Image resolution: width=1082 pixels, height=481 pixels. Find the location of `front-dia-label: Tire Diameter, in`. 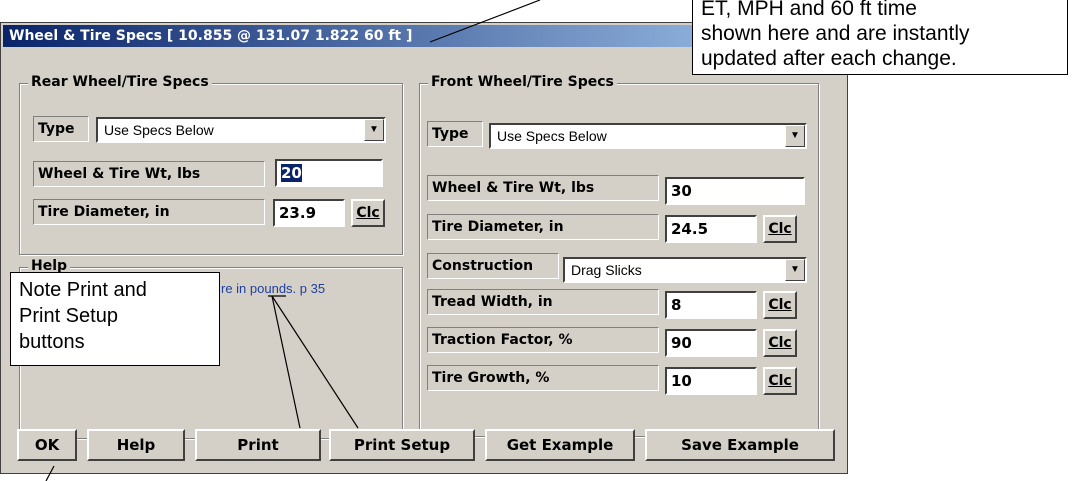

front-dia-label: Tire Diameter, in is located at coordinates (543, 227).